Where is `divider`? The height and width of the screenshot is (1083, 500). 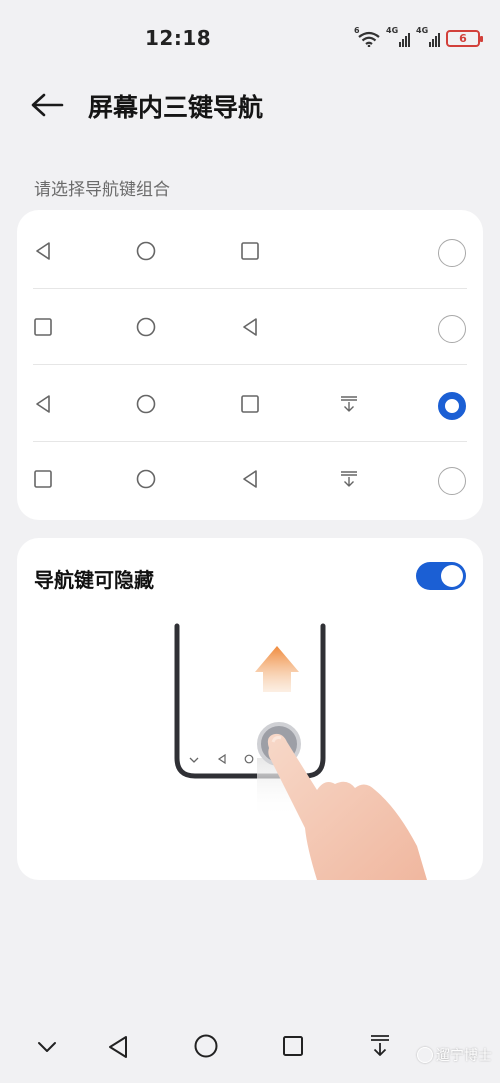 divider is located at coordinates (250, 364).